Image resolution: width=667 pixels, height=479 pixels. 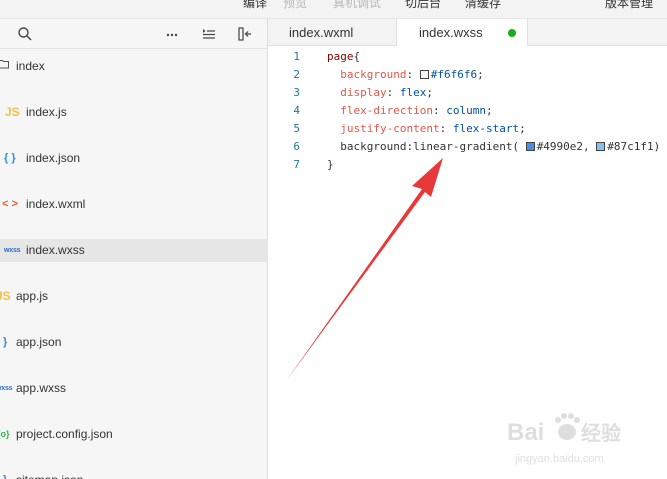 I want to click on paw-icon, so click(x=567, y=426).